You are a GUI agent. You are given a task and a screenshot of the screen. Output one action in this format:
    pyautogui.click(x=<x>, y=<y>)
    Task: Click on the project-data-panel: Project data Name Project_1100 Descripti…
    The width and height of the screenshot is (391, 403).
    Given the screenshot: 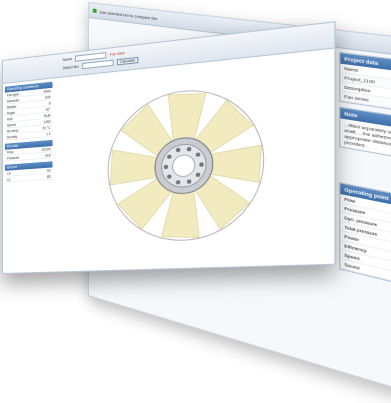 What is the action you would take?
    pyautogui.click(x=365, y=84)
    